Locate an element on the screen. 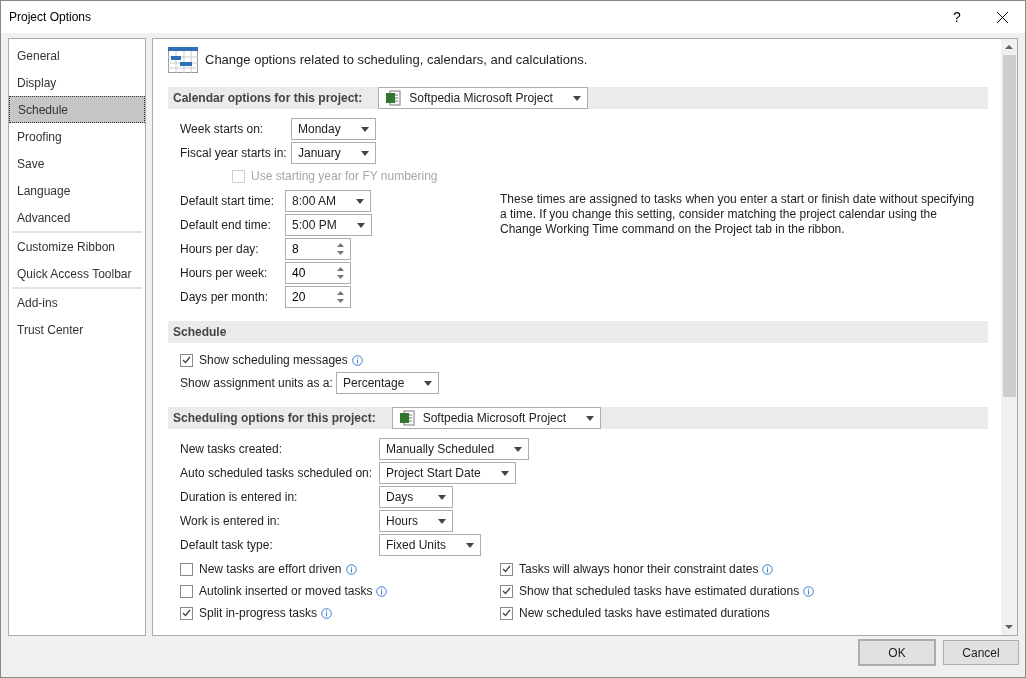 The height and width of the screenshot is (678, 1026). scroll-thumb is located at coordinates (1009, 226).